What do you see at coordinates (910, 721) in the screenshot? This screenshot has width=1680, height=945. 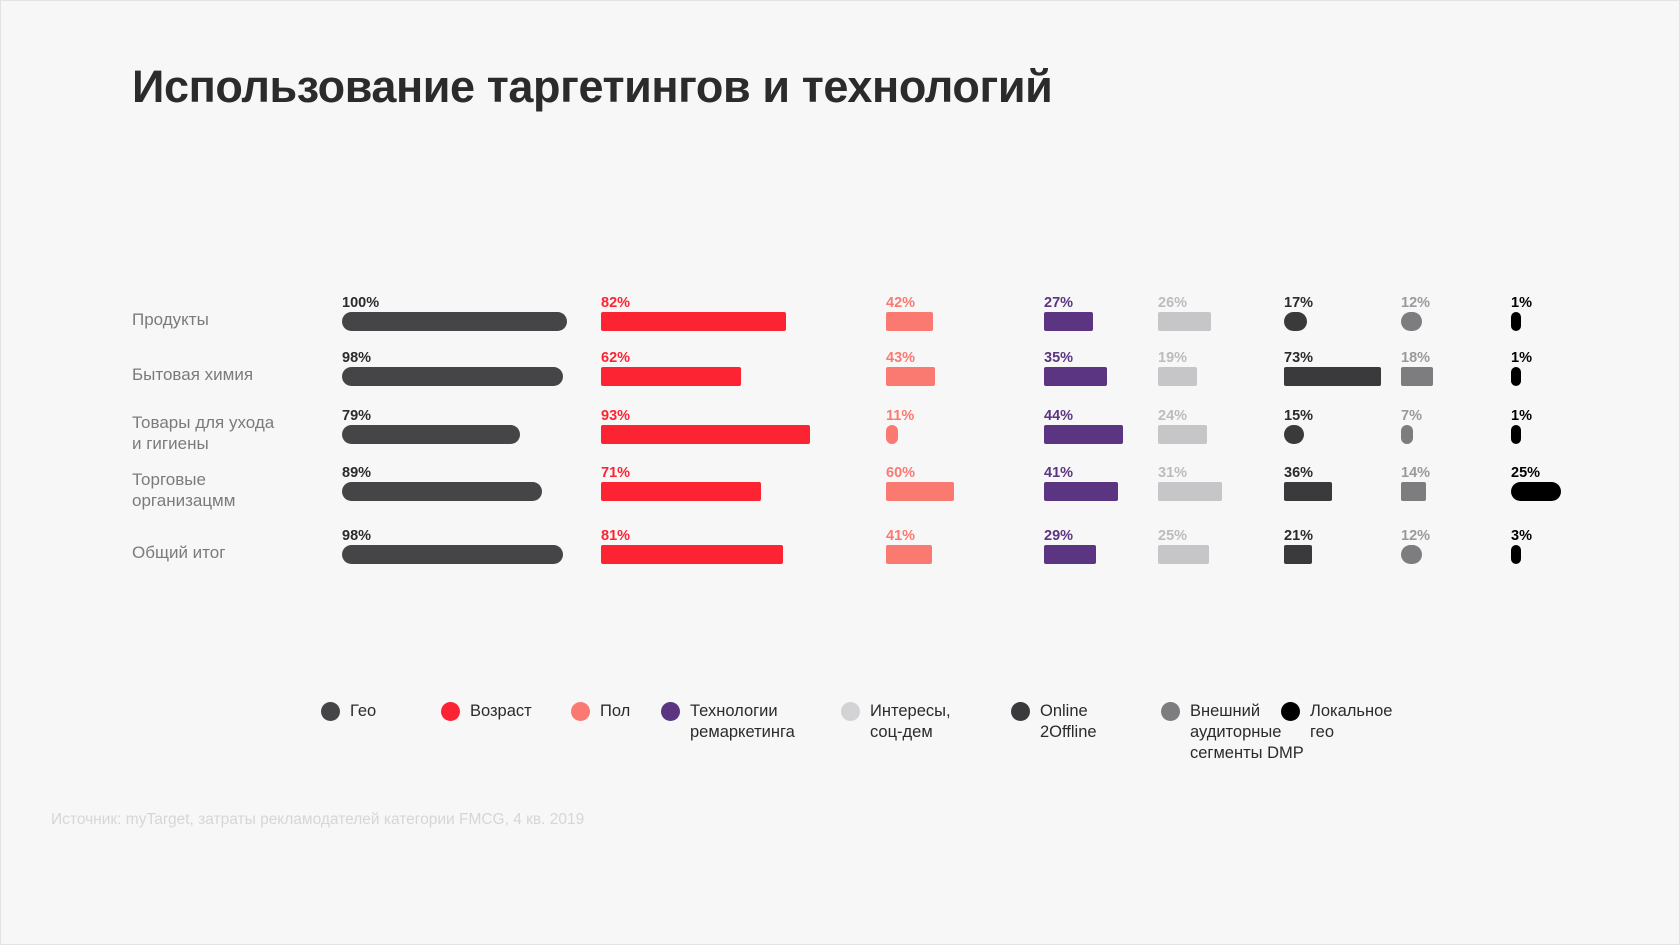 I see `legend-label: Интересы, соц-дем` at bounding box center [910, 721].